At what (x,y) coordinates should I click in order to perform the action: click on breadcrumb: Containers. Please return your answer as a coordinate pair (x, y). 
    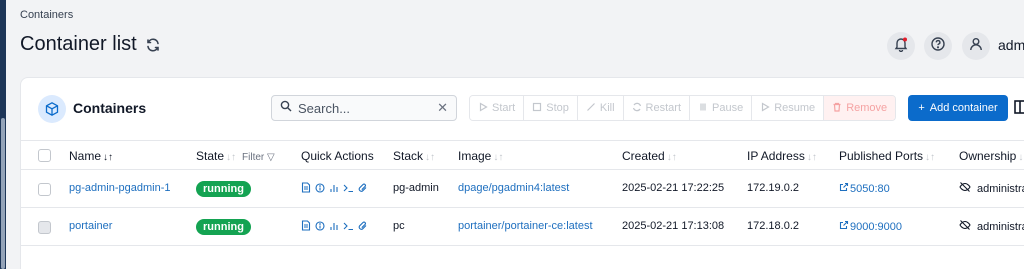
    Looking at the image, I should click on (46, 15).